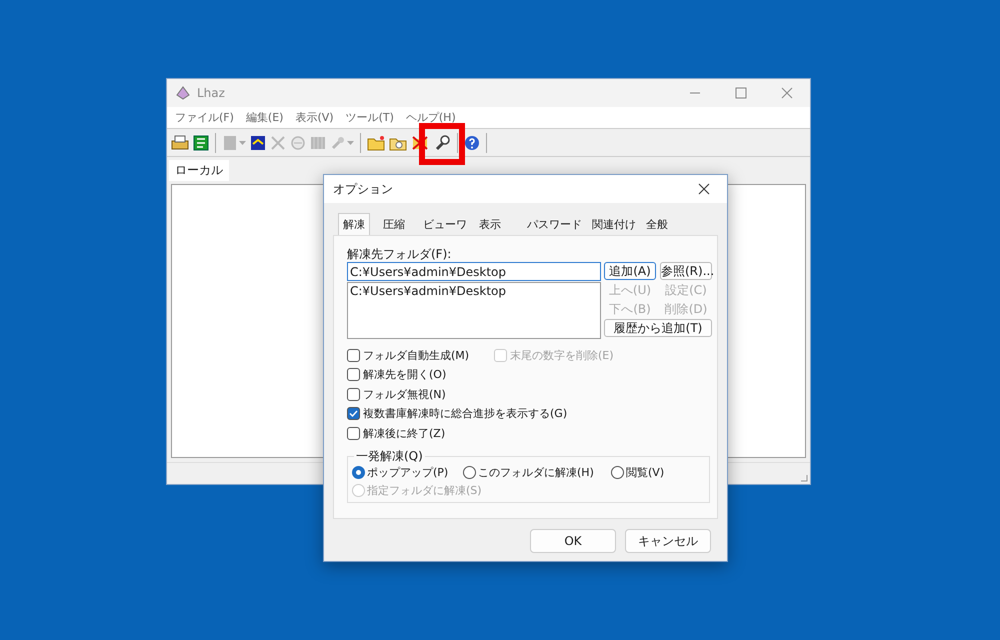 The height and width of the screenshot is (640, 1000). What do you see at coordinates (278, 142) in the screenshot?
I see `scissors-icon` at bounding box center [278, 142].